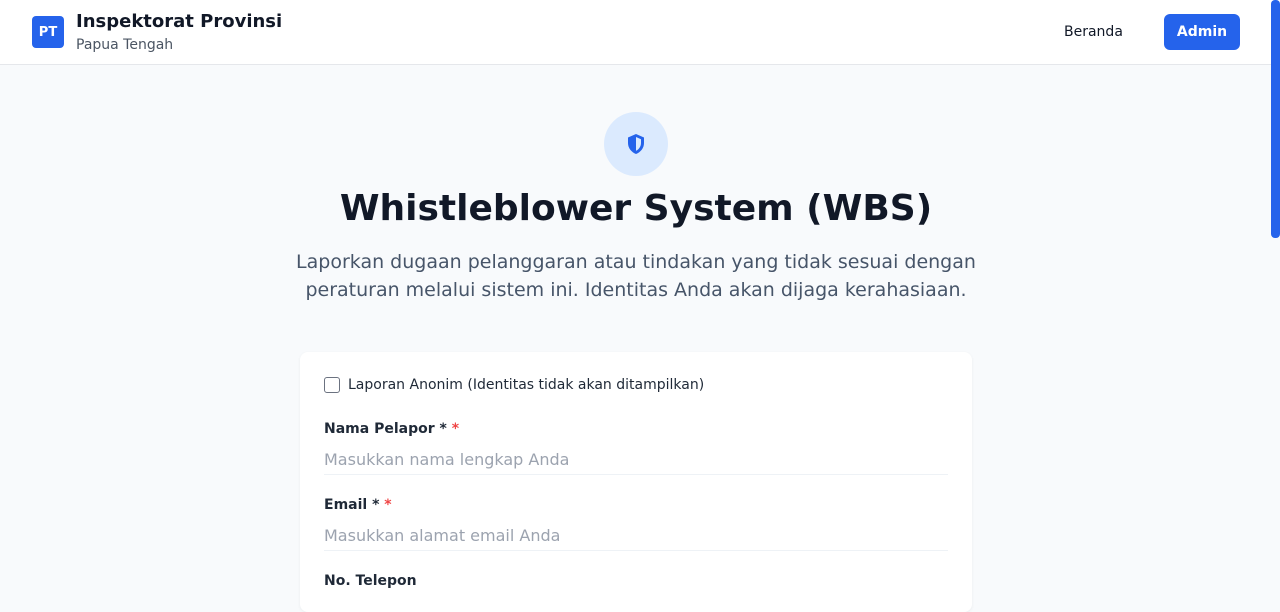  Describe the element at coordinates (636, 208) in the screenshot. I see `page-title: Whistleblower System (WBS)` at that location.